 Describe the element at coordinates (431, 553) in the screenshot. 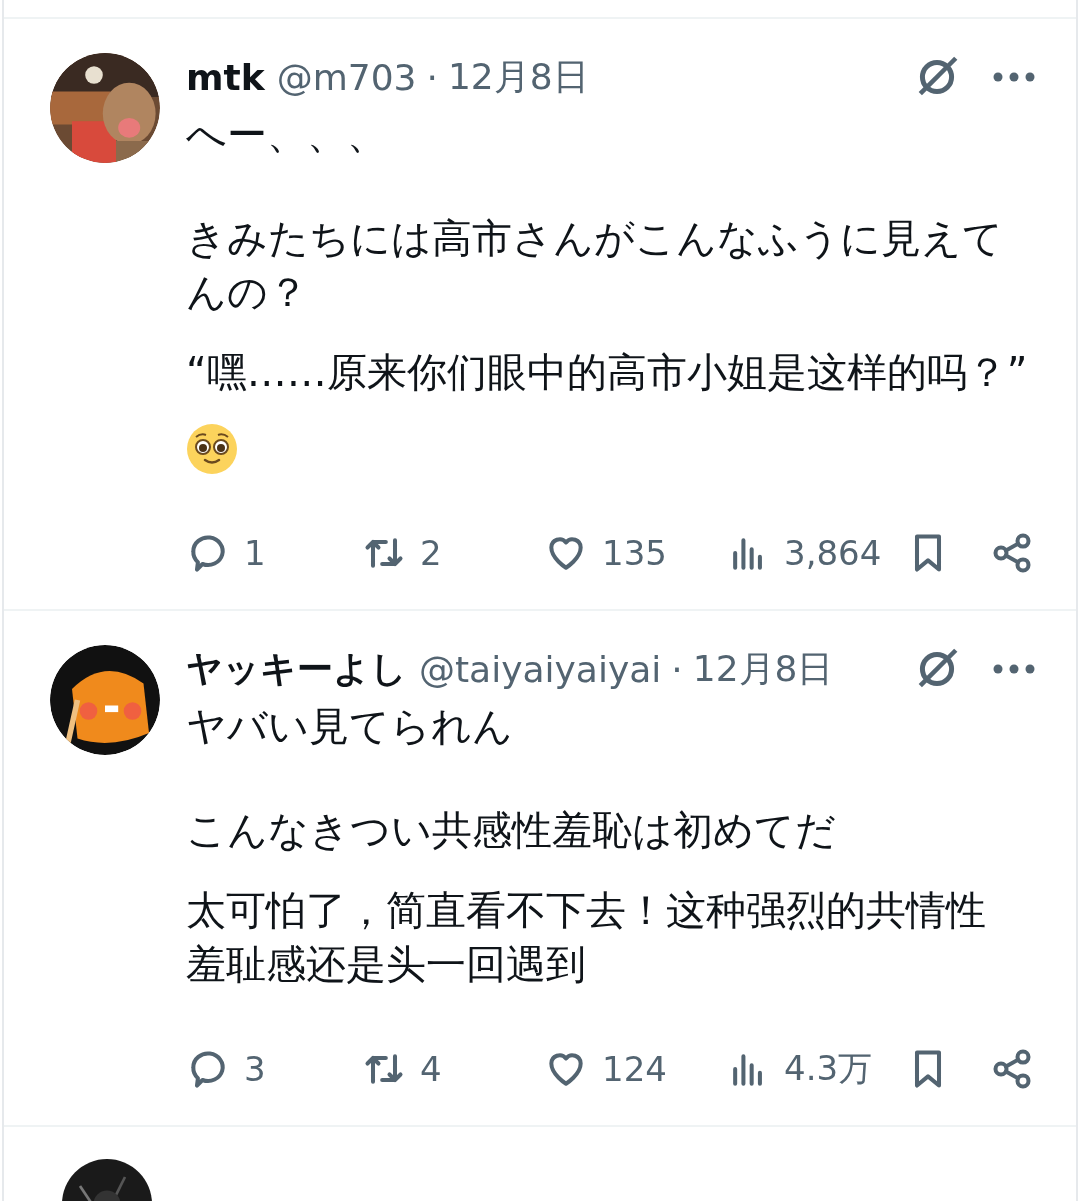

I see `stat-count: 2` at that location.